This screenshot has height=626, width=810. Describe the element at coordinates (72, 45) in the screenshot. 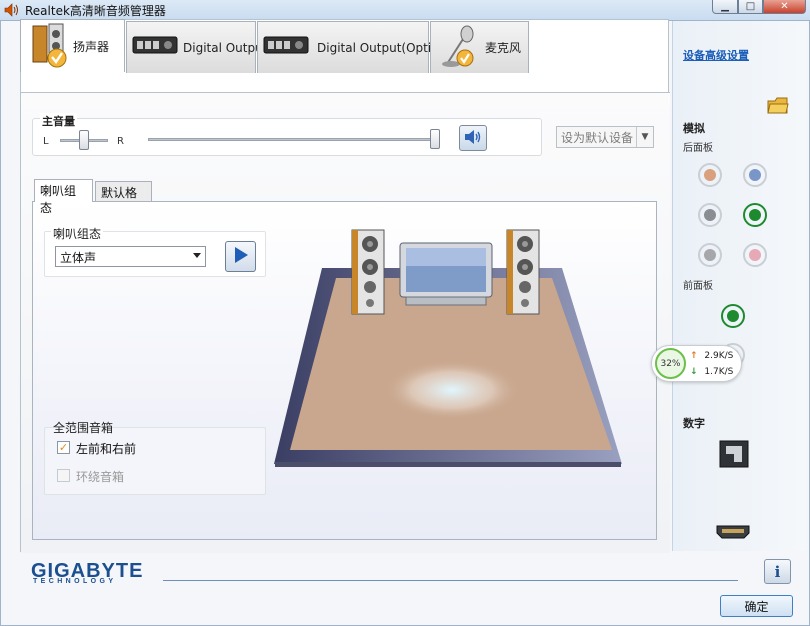

I see `tab-speakers: 扬声器` at that location.